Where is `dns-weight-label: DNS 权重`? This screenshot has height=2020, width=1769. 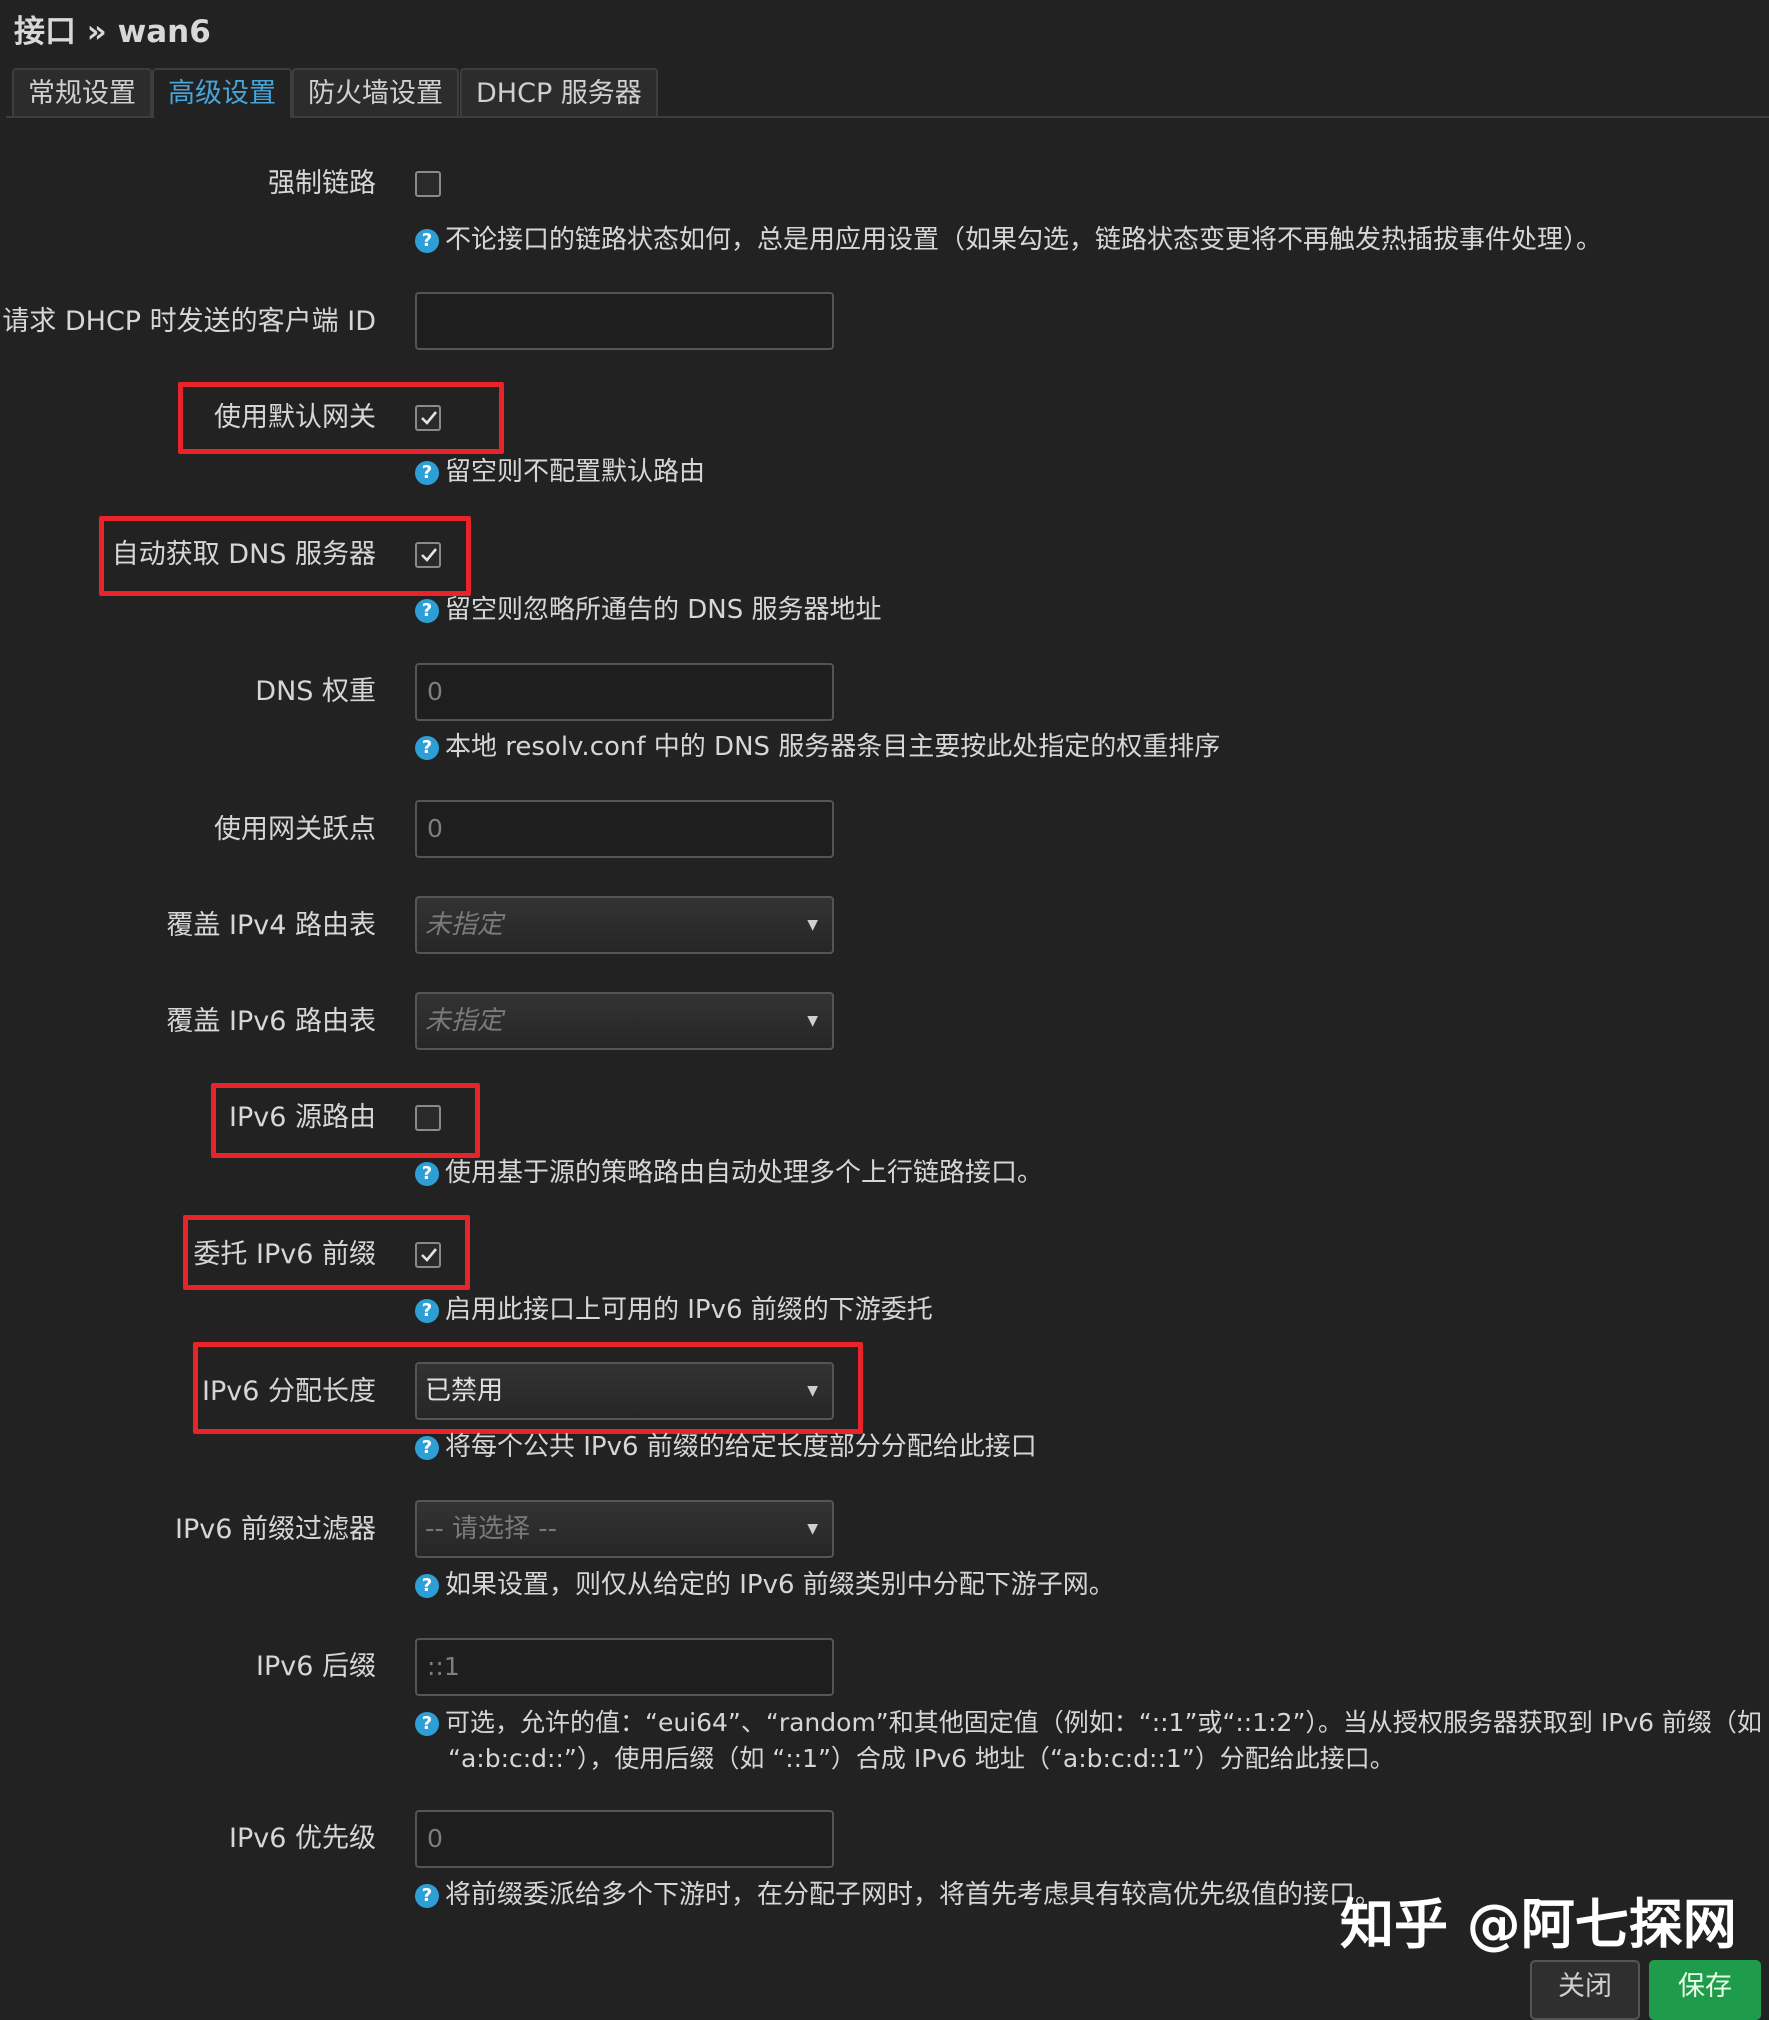 dns-weight-label: DNS 权重 is located at coordinates (315, 691).